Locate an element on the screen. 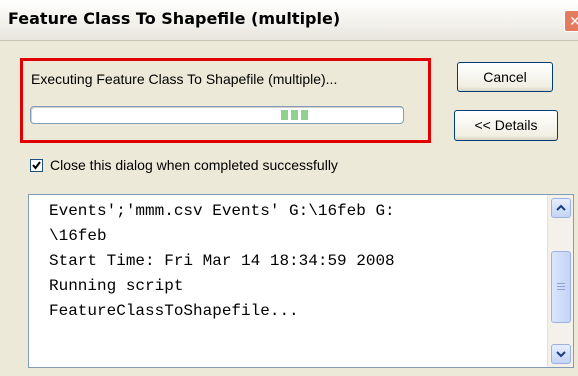 This screenshot has width=578, height=376. progress-indicator is located at coordinates (296, 115).